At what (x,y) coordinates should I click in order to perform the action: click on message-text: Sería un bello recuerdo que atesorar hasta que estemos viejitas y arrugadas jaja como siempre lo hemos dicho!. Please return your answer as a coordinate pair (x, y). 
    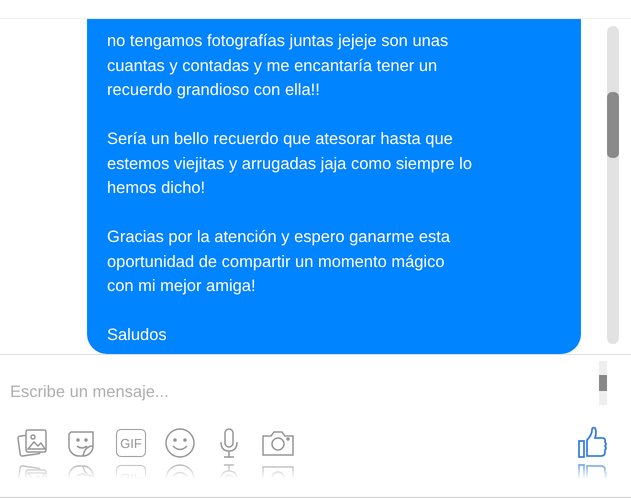
    Looking at the image, I should click on (290, 164).